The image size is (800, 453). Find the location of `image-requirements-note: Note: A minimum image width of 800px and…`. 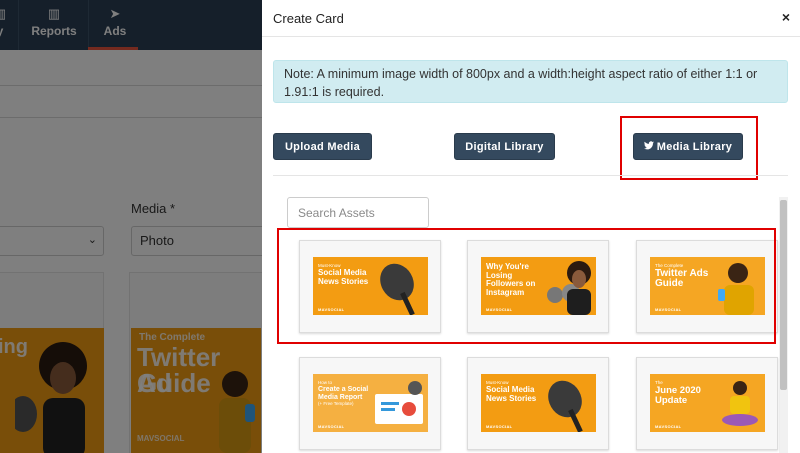

image-requirements-note: Note: A minimum image width of 800px and… is located at coordinates (530, 81).